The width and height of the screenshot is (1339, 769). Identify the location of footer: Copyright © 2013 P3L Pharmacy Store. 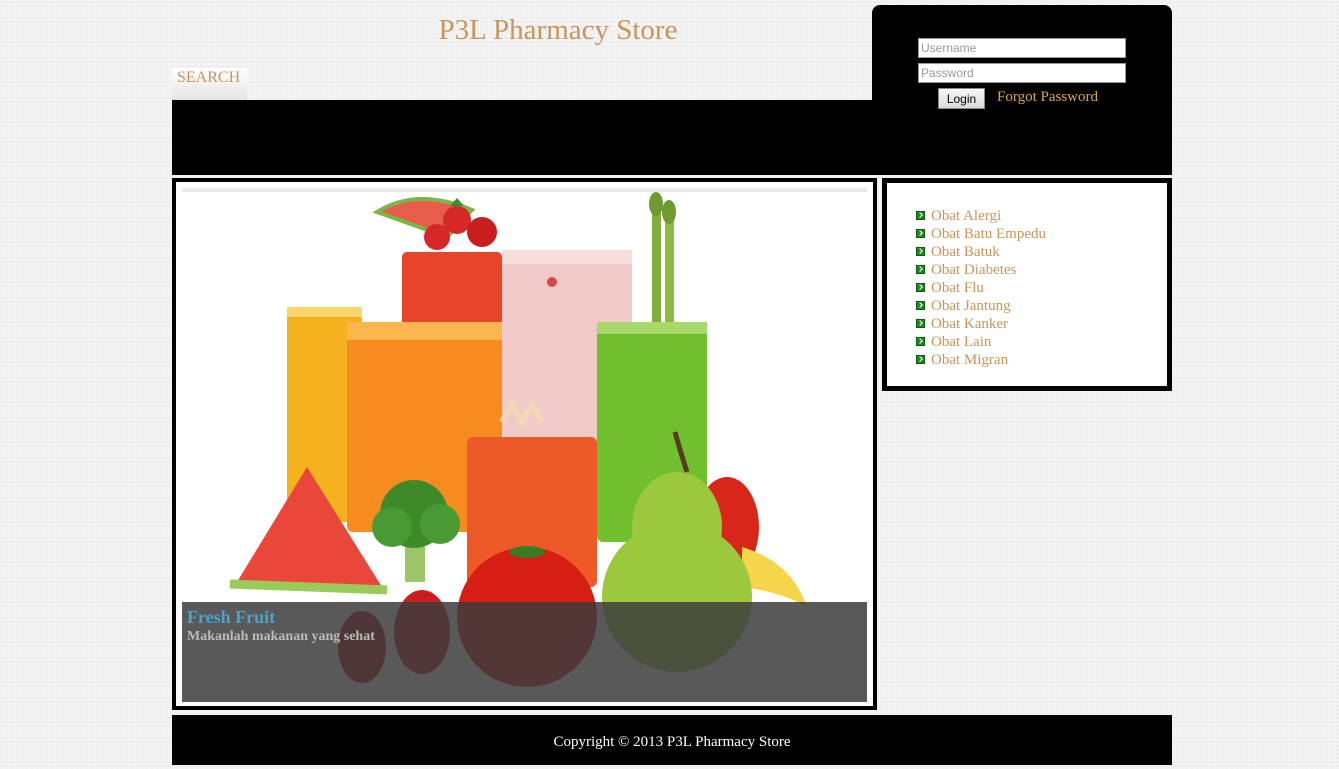
(672, 740).